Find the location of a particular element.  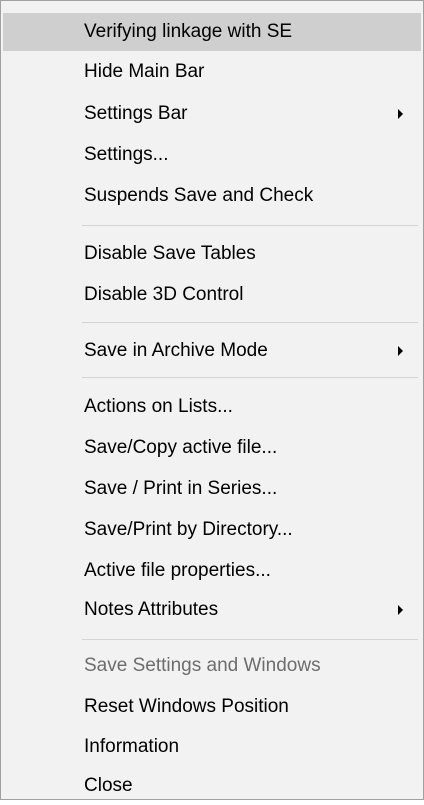

menu-item-close: Close is located at coordinates (212, 786).